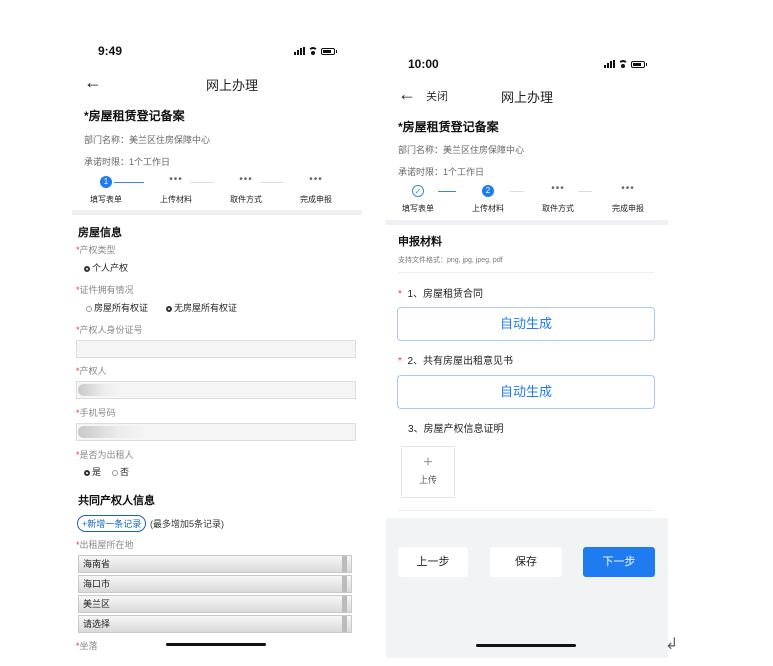 Image resolution: width=773 pixels, height=666 pixels. Describe the element at coordinates (187, 524) in the screenshot. I see `add-record-note: (最多增加5条记录)` at that location.